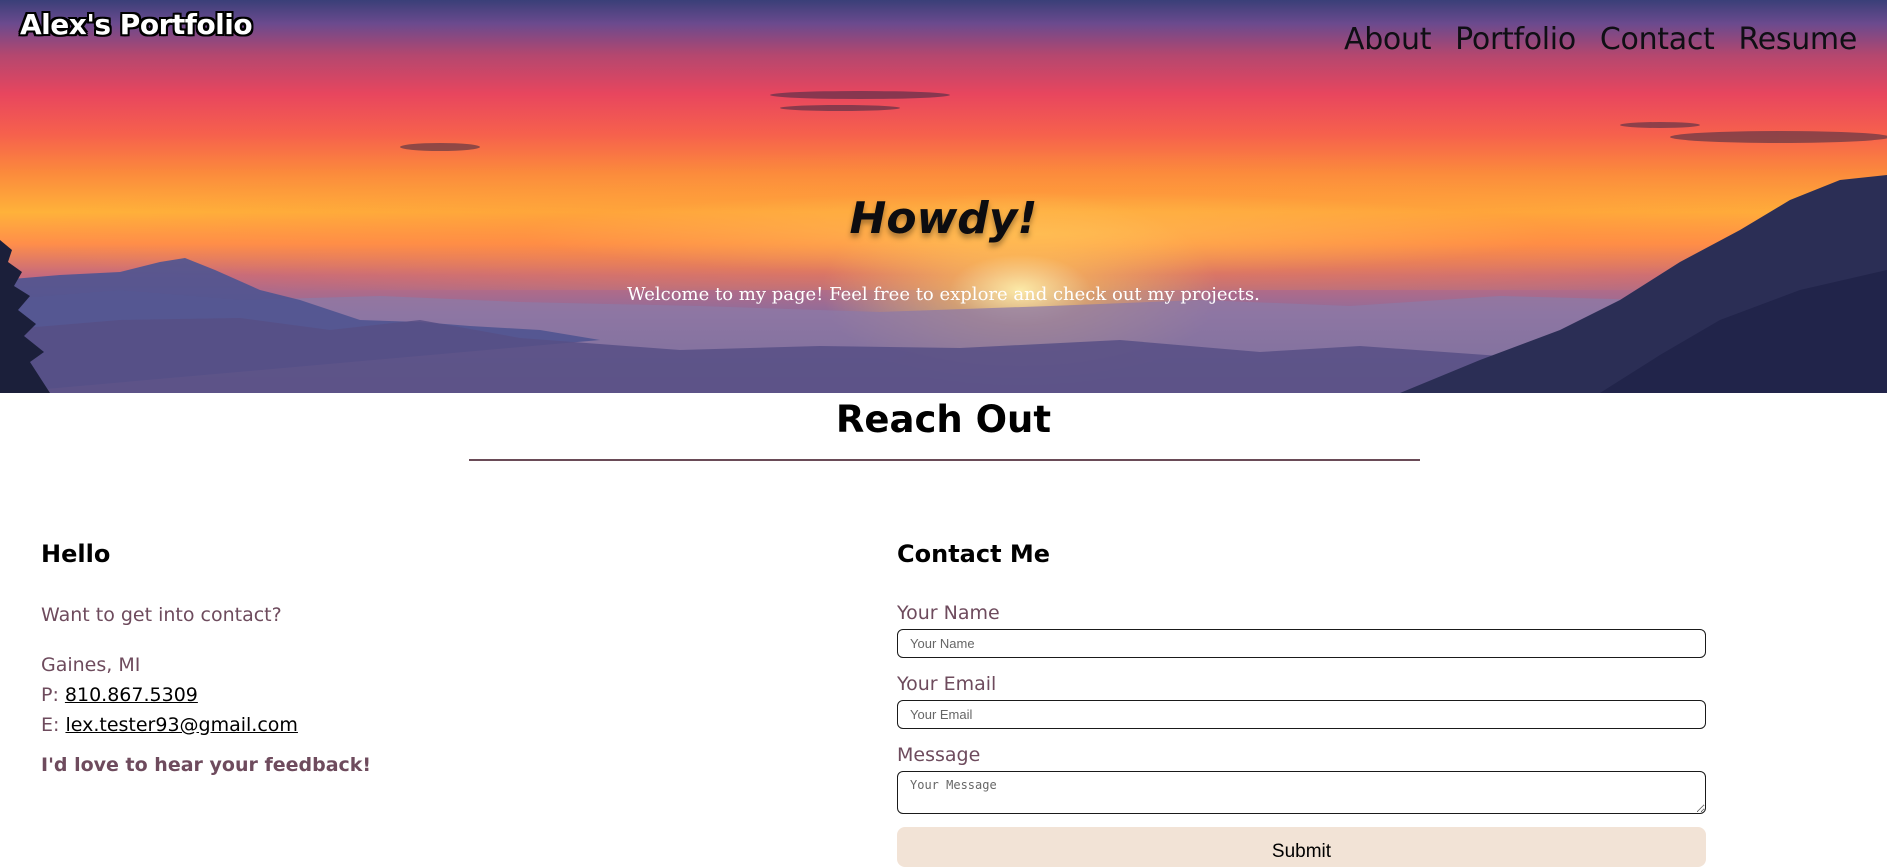  What do you see at coordinates (76, 554) in the screenshot?
I see `hello-heading: Hello` at bounding box center [76, 554].